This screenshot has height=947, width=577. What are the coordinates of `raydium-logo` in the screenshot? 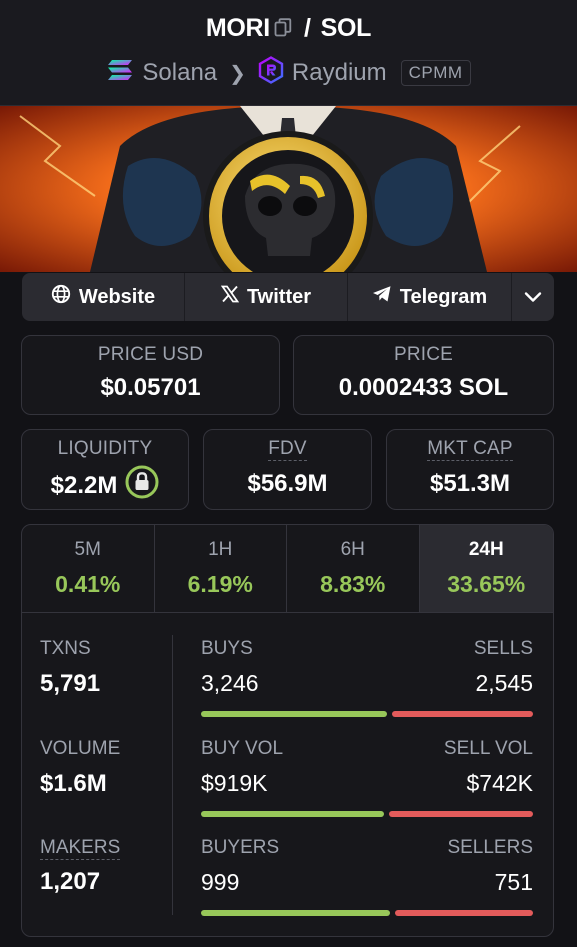 It's located at (271, 73).